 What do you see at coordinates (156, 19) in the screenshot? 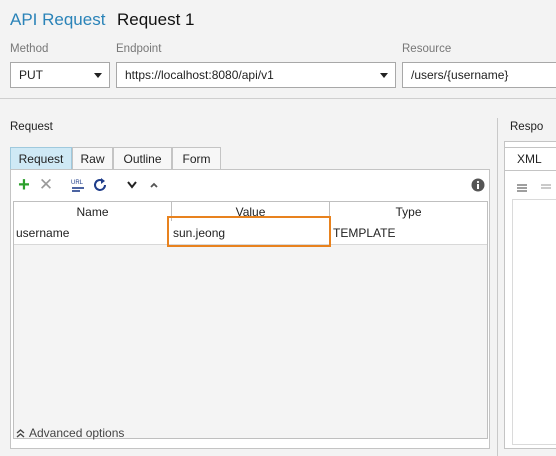
I see `request-title: Request 1` at bounding box center [156, 19].